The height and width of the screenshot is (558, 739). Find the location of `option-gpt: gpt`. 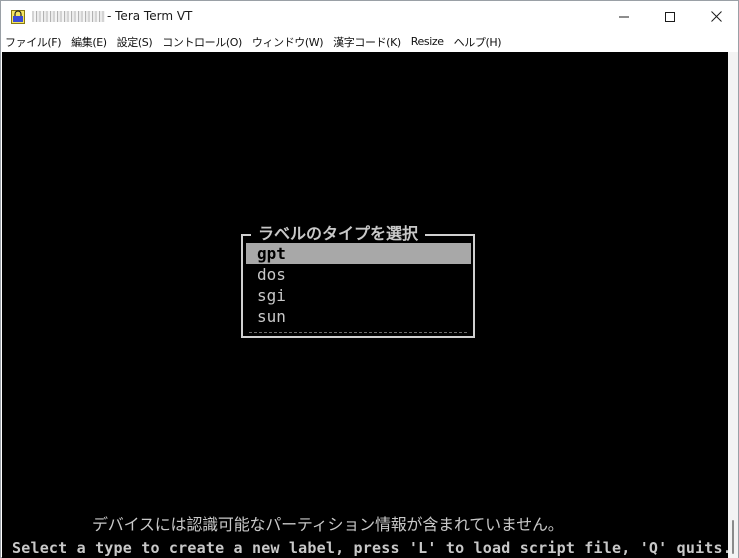

option-gpt: gpt is located at coordinates (358, 253).